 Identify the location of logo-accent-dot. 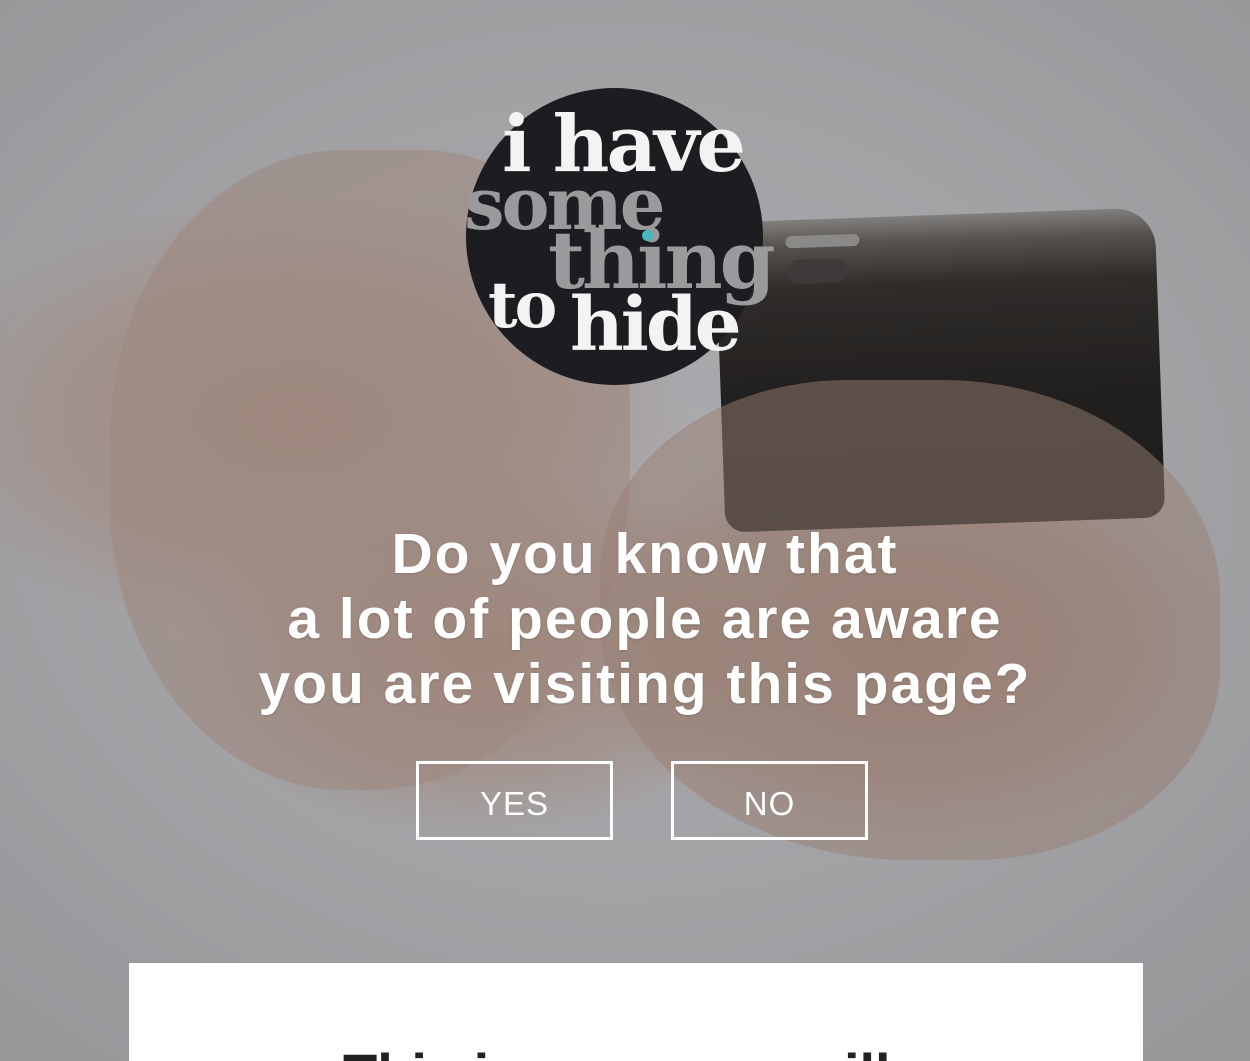
(647, 235).